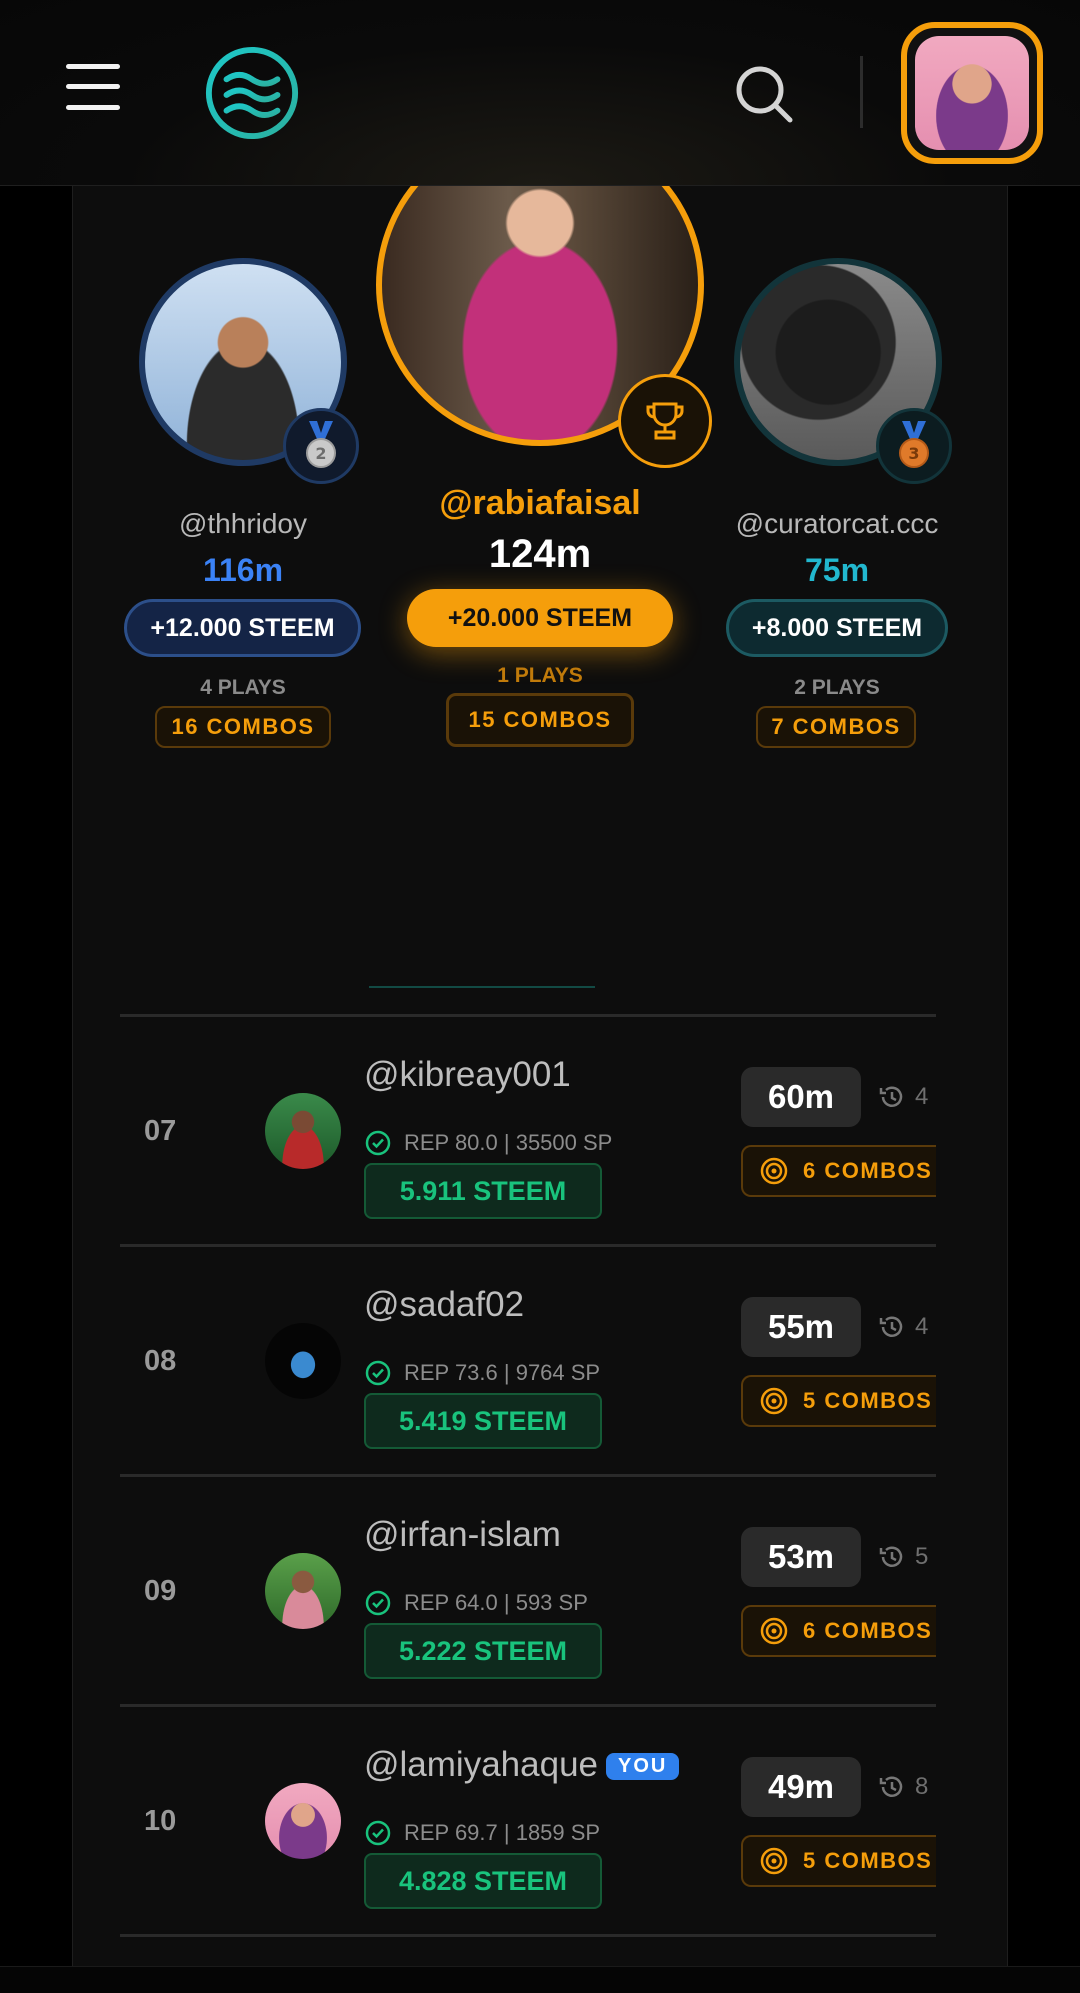 The width and height of the screenshot is (1080, 1993). What do you see at coordinates (837, 570) in the screenshot?
I see `podium-score: 75m` at bounding box center [837, 570].